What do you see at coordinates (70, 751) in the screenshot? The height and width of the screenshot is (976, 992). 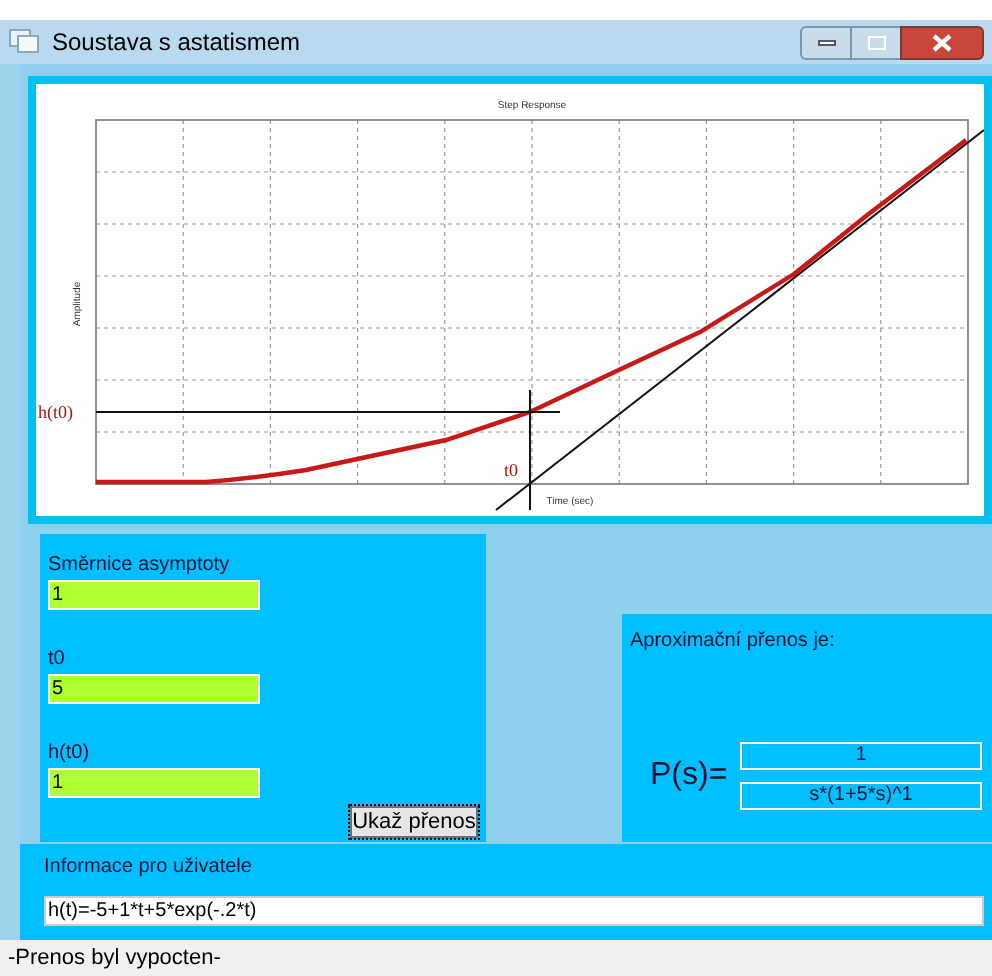 I see `field-label: h(t0)` at bounding box center [70, 751].